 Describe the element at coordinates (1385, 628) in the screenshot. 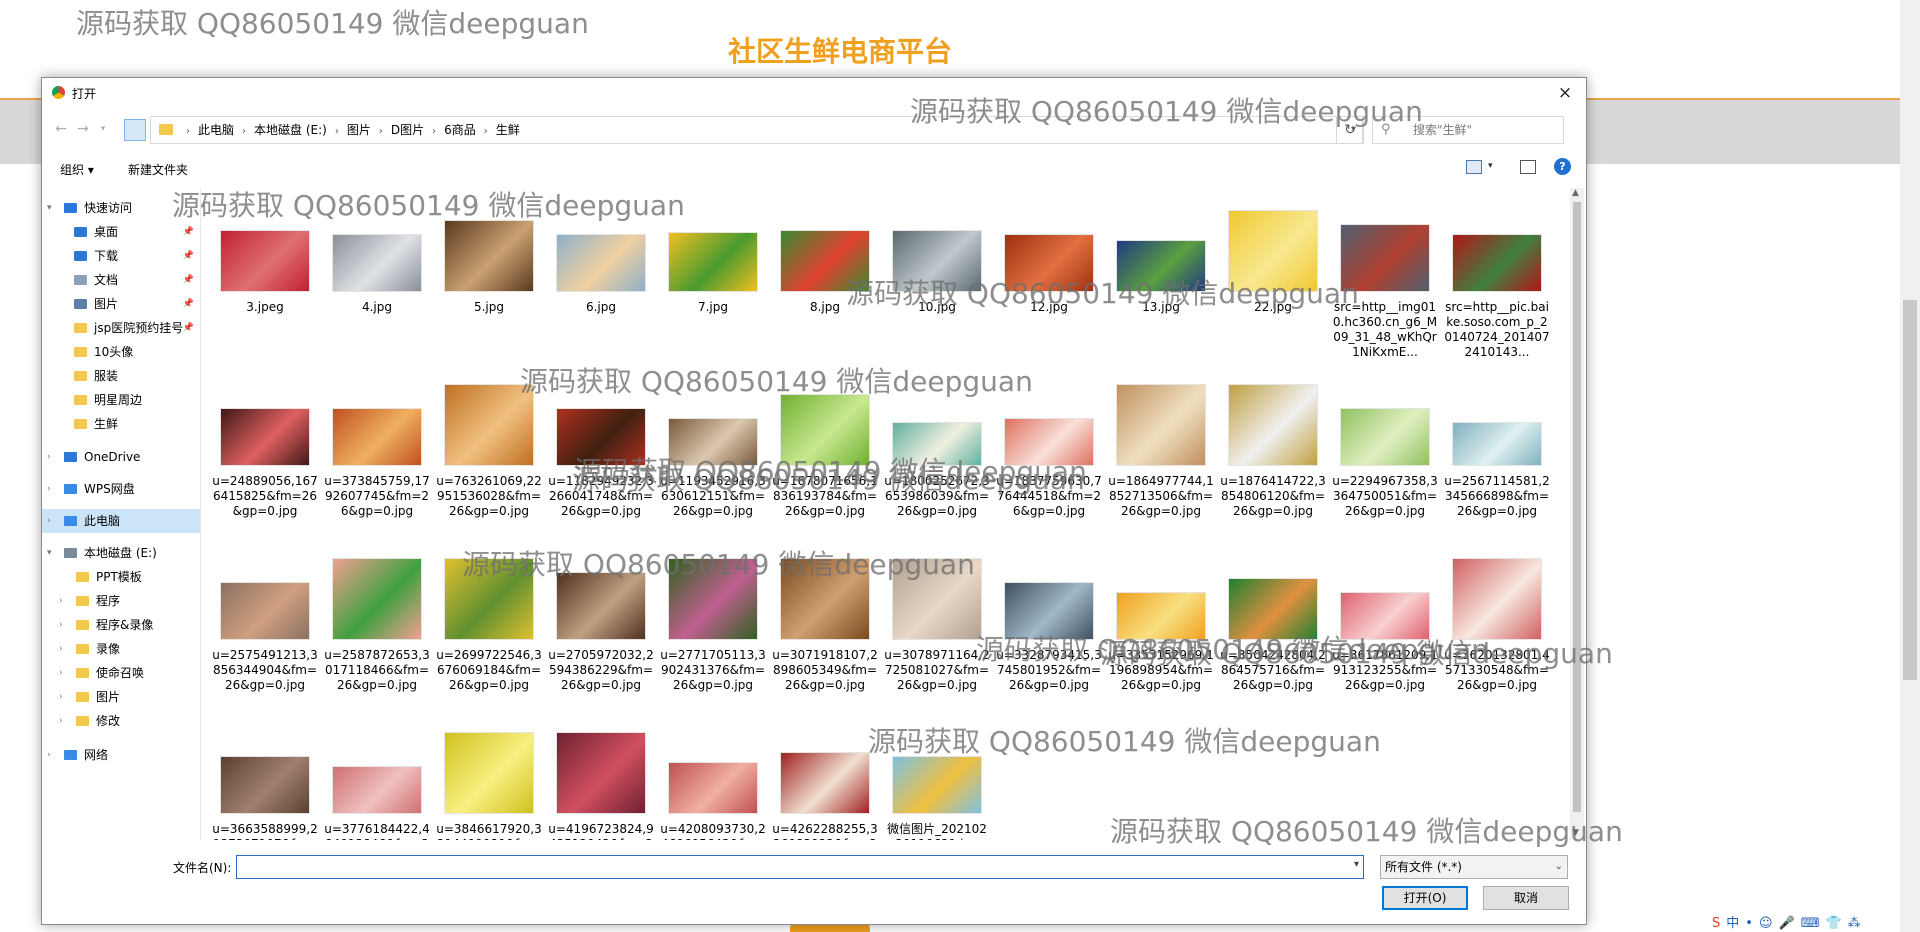

I see `file-item: u=3617861209,1913123255&fm=26&gp=0.jpg` at that location.